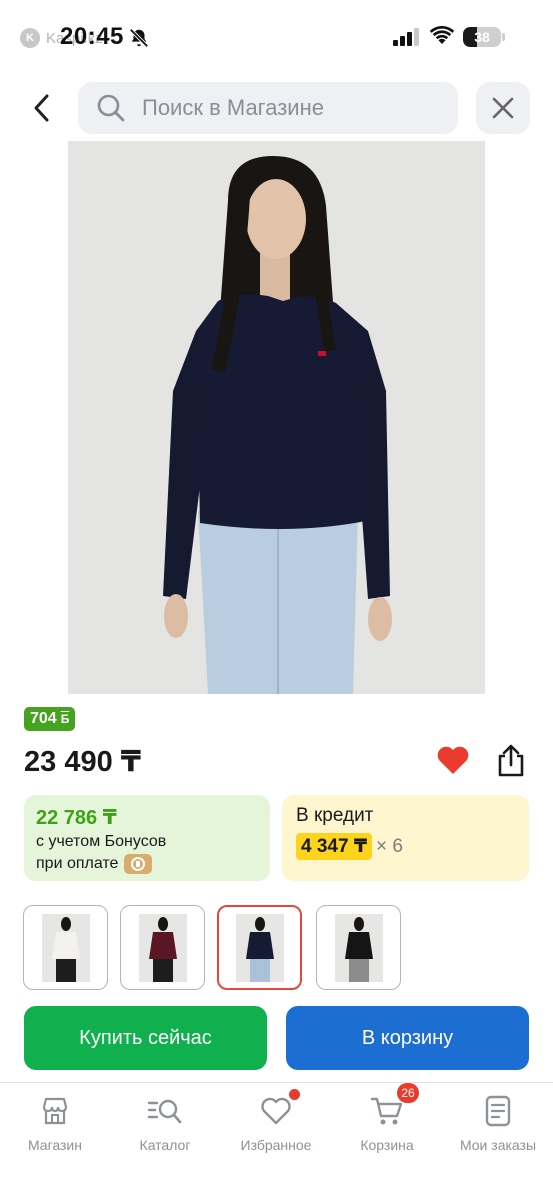 This screenshot has width=553, height=1200. What do you see at coordinates (101, 841) in the screenshot?
I see `bonus-price-line1: с учетом Бонусов` at bounding box center [101, 841].